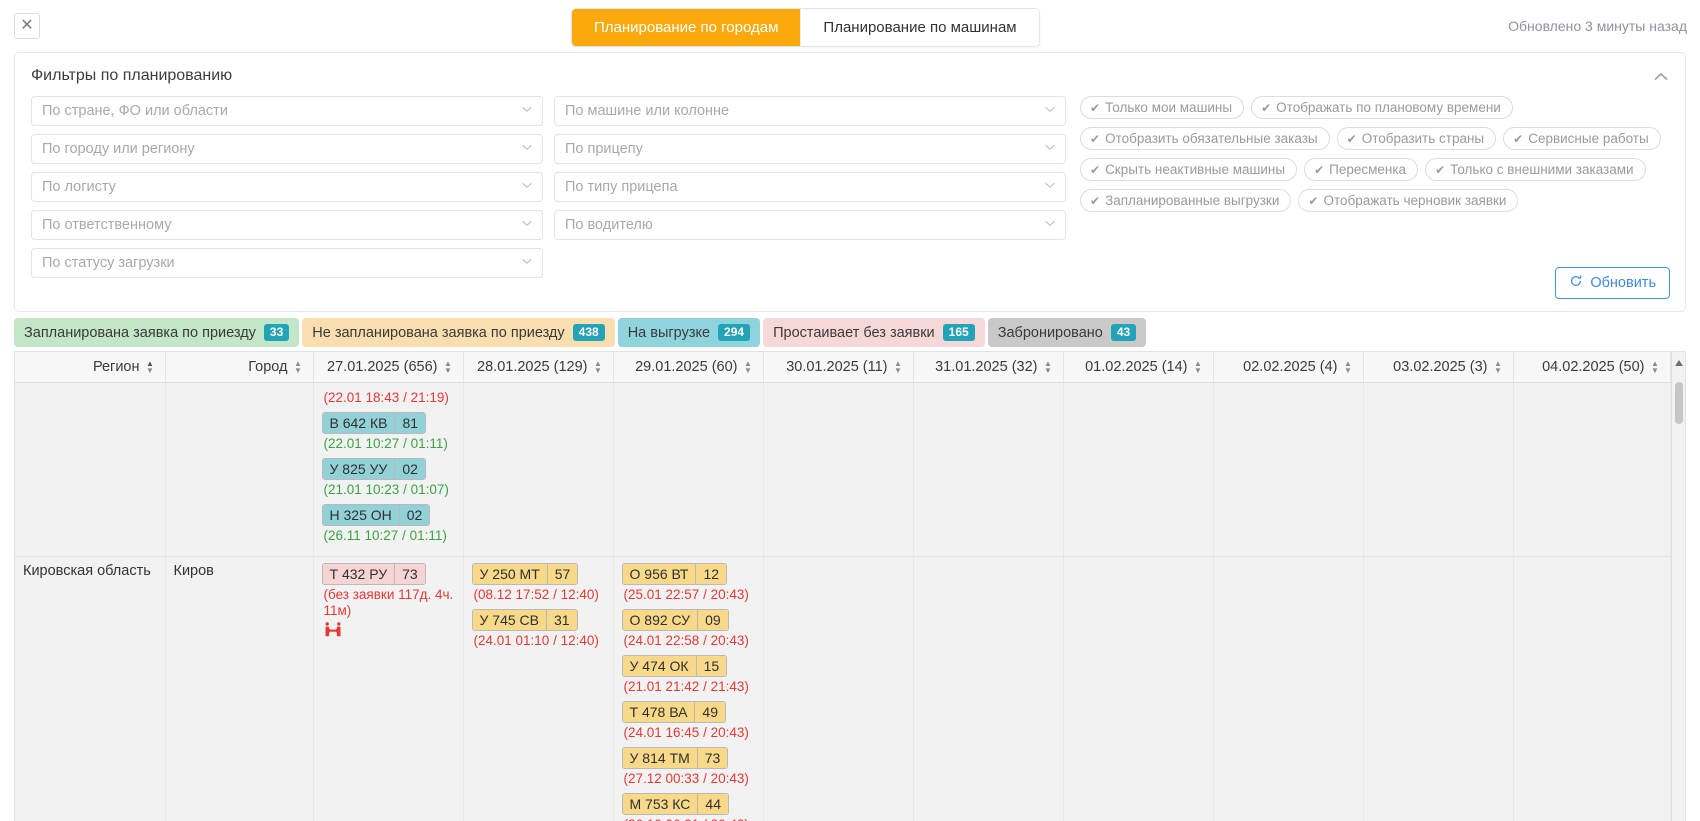  Describe the element at coordinates (157, 332) in the screenshot. I see `legend-scheduled-on-arrival: Запланирована заявка по приезду 33` at that location.